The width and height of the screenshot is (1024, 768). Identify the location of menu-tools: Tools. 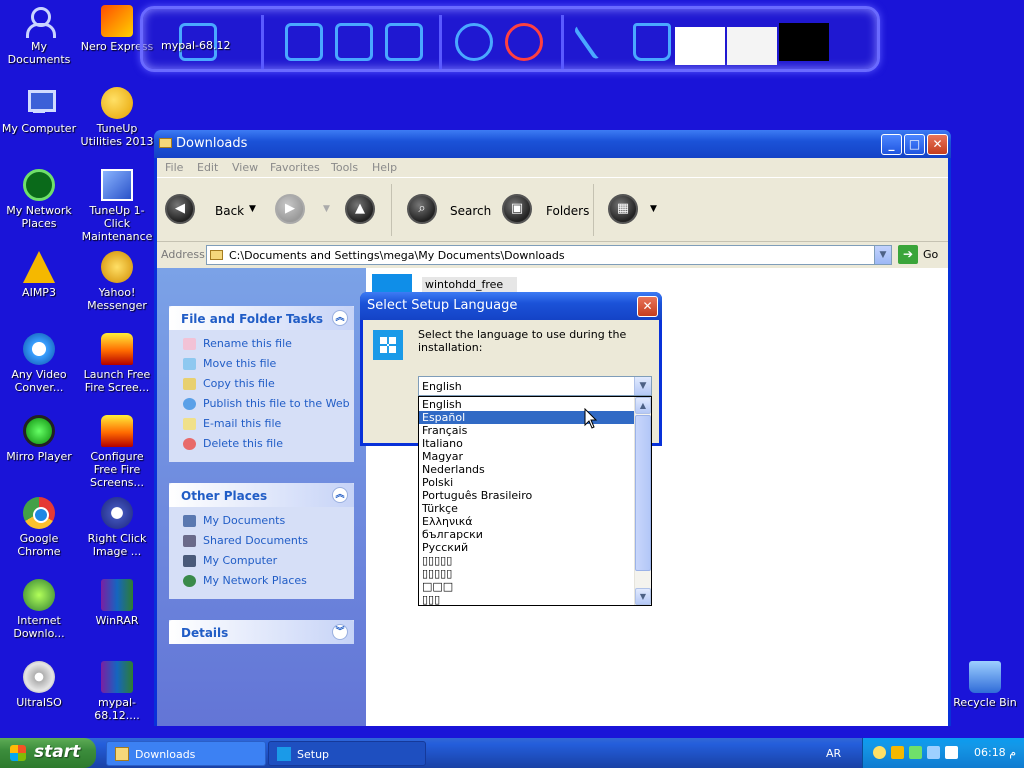
(344, 167).